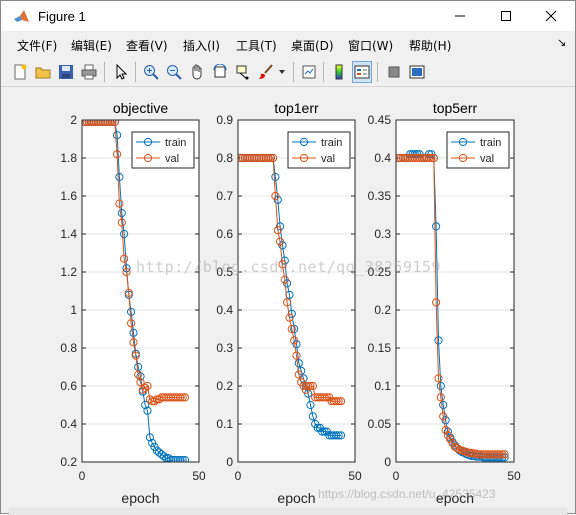 Image resolution: width=576 pixels, height=515 pixels. Describe the element at coordinates (89, 72) in the screenshot. I see `print-icon` at that location.